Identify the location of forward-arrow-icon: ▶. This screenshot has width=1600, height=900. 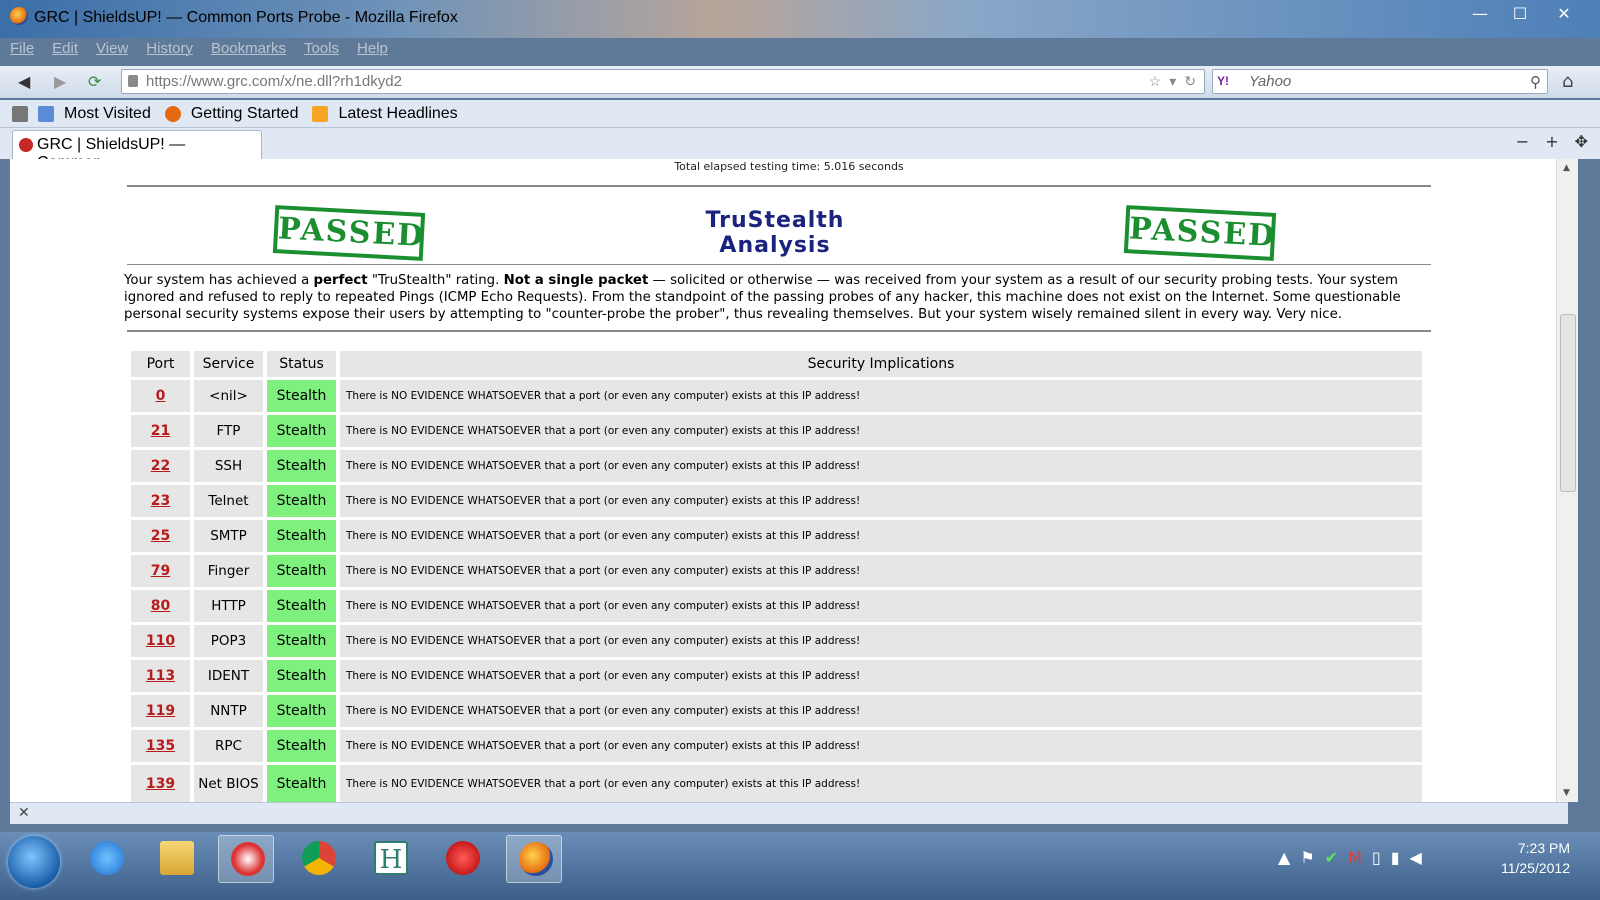
(60, 81).